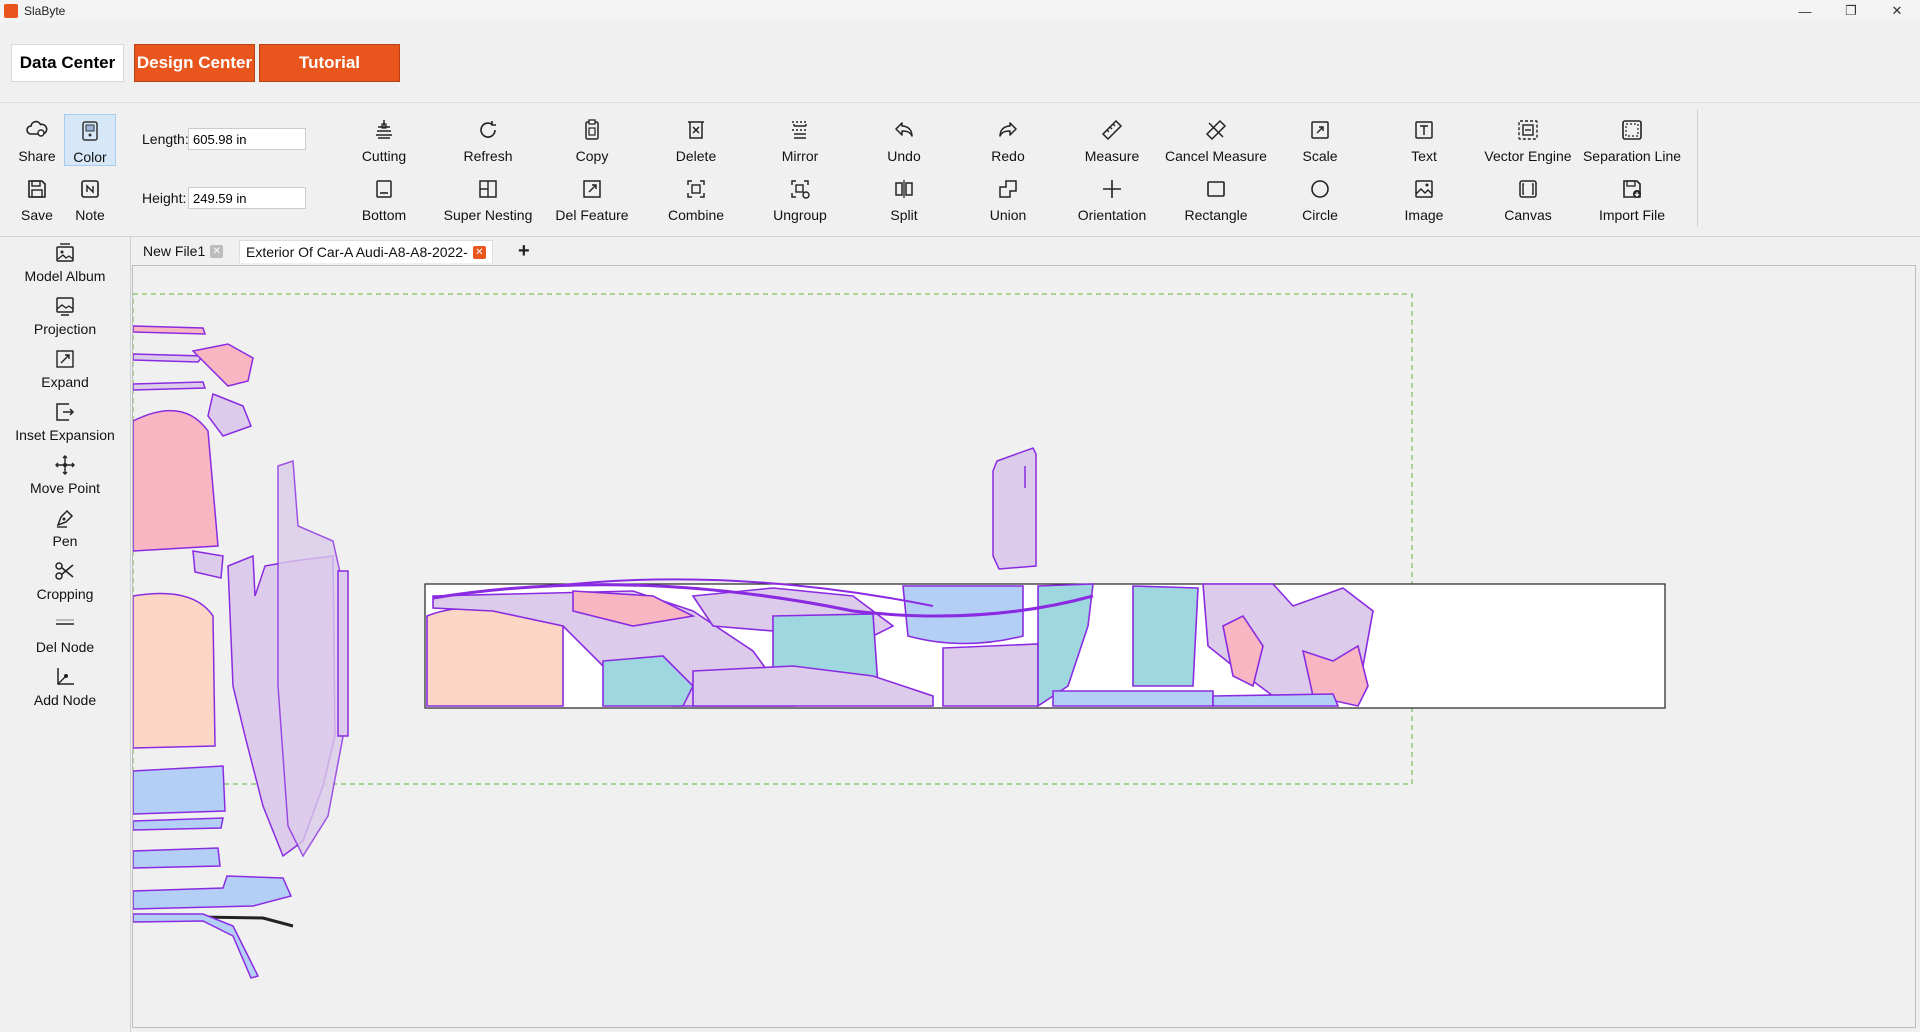  Describe the element at coordinates (1424, 130) in the screenshot. I see `text-icon` at that location.